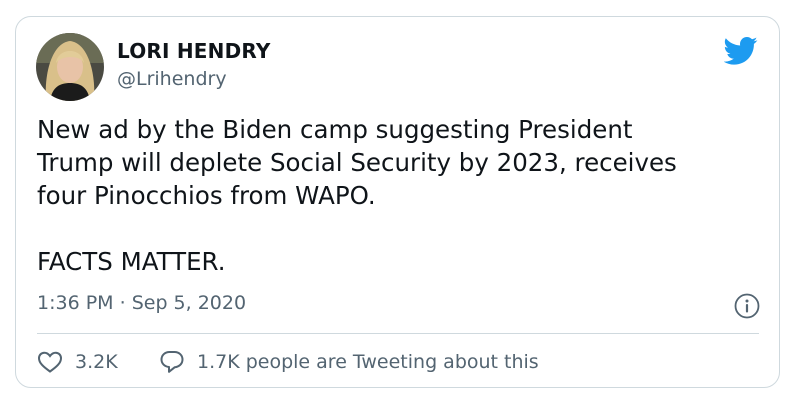 The height and width of the screenshot is (408, 799). What do you see at coordinates (368, 362) in the screenshot?
I see `tweeting-about-text: 1.7K people are Tweeting about this` at bounding box center [368, 362].